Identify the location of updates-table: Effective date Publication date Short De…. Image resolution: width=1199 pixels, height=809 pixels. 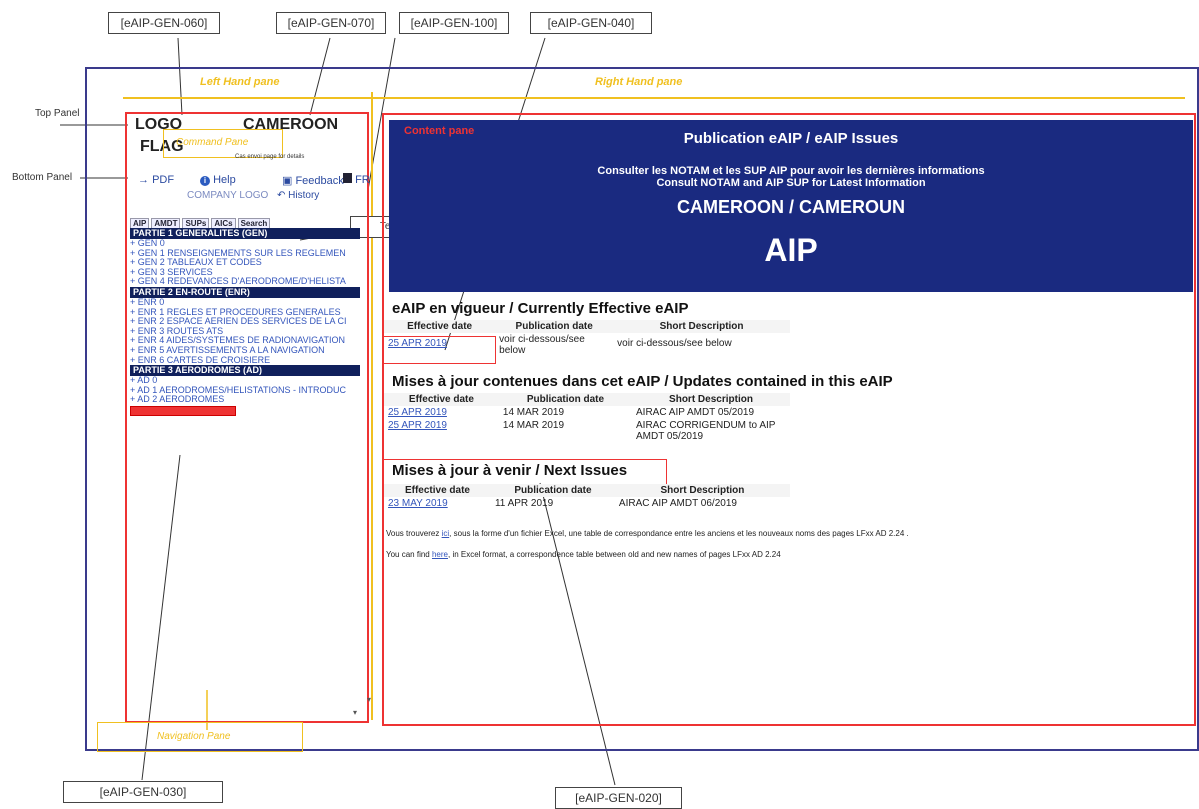
(587, 418).